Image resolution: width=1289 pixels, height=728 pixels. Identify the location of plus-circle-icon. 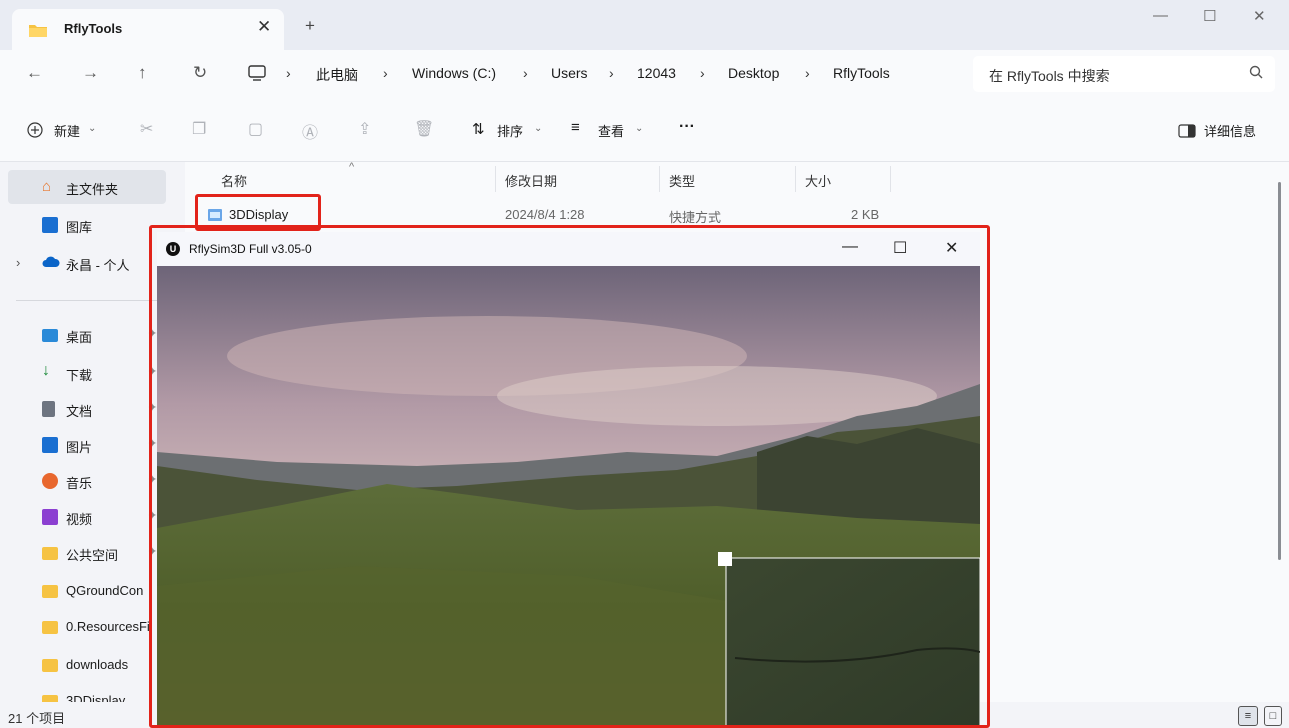
(35, 130).